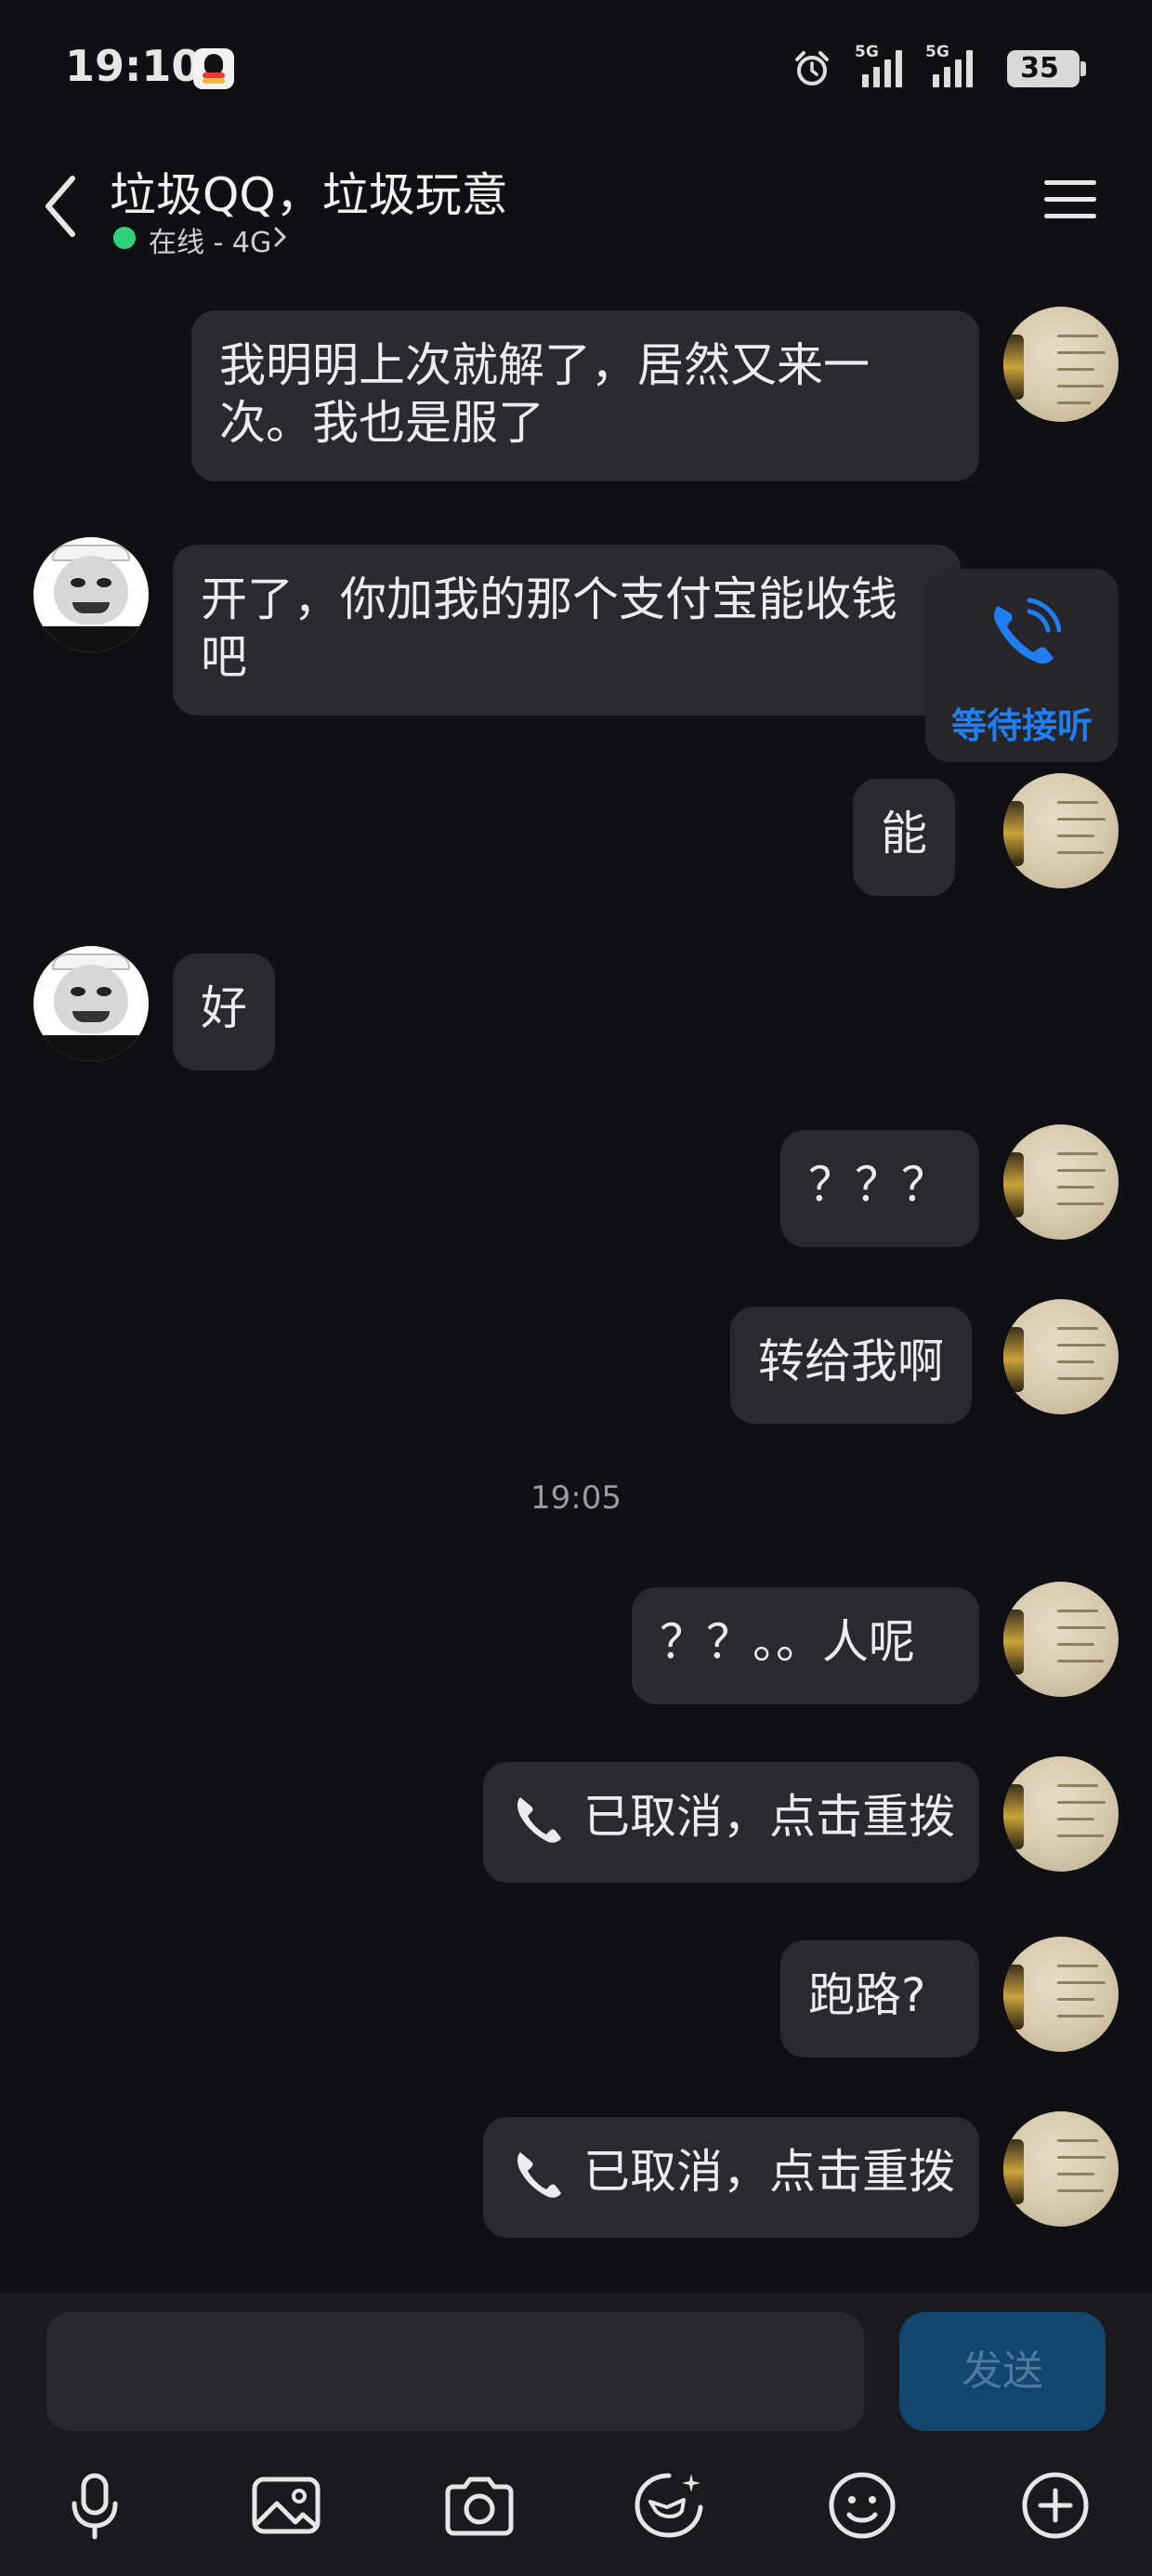  I want to click on message-row: ？？？, so click(576, 1188).